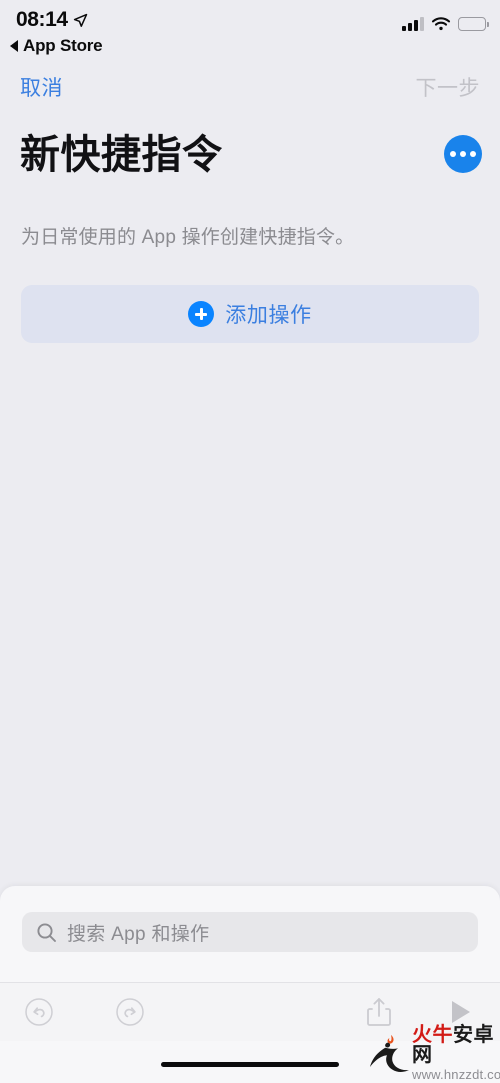 This screenshot has width=500, height=1083. I want to click on redo-icon, so click(130, 1012).